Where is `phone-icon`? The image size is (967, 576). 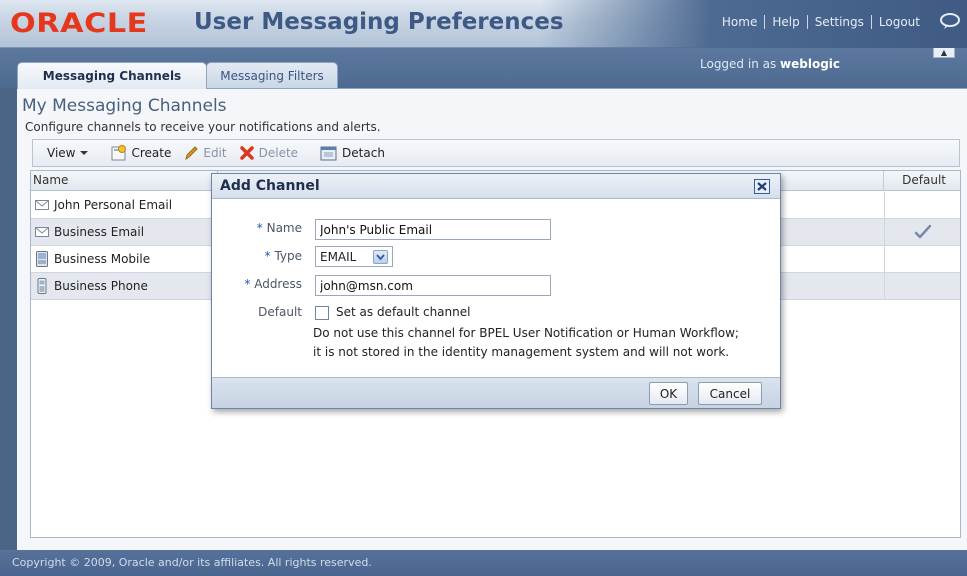
phone-icon is located at coordinates (42, 286).